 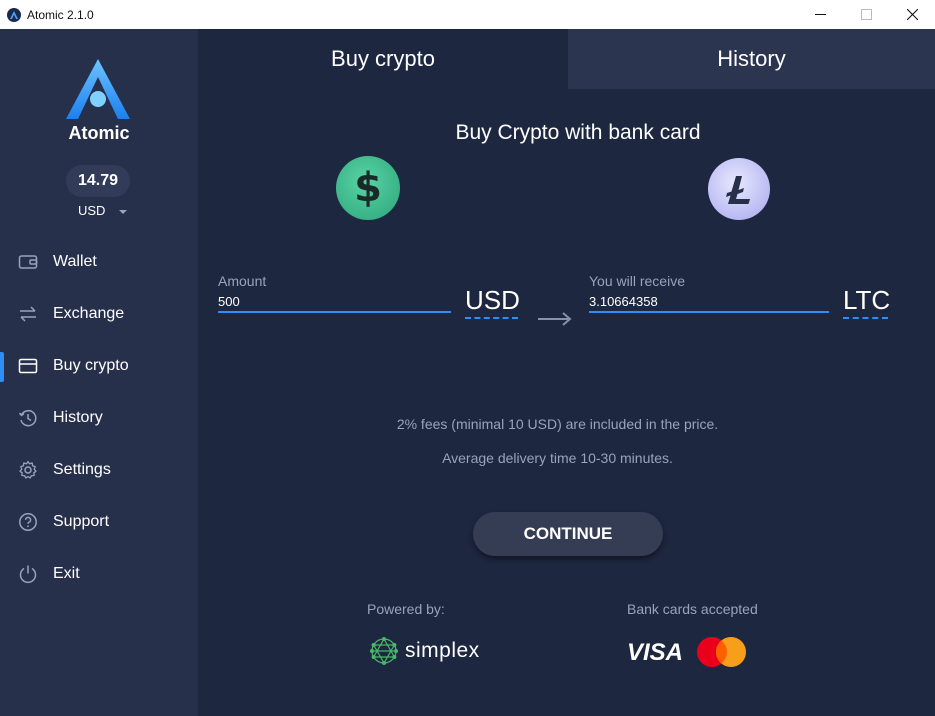 I want to click on gear-icon, so click(x=28, y=470).